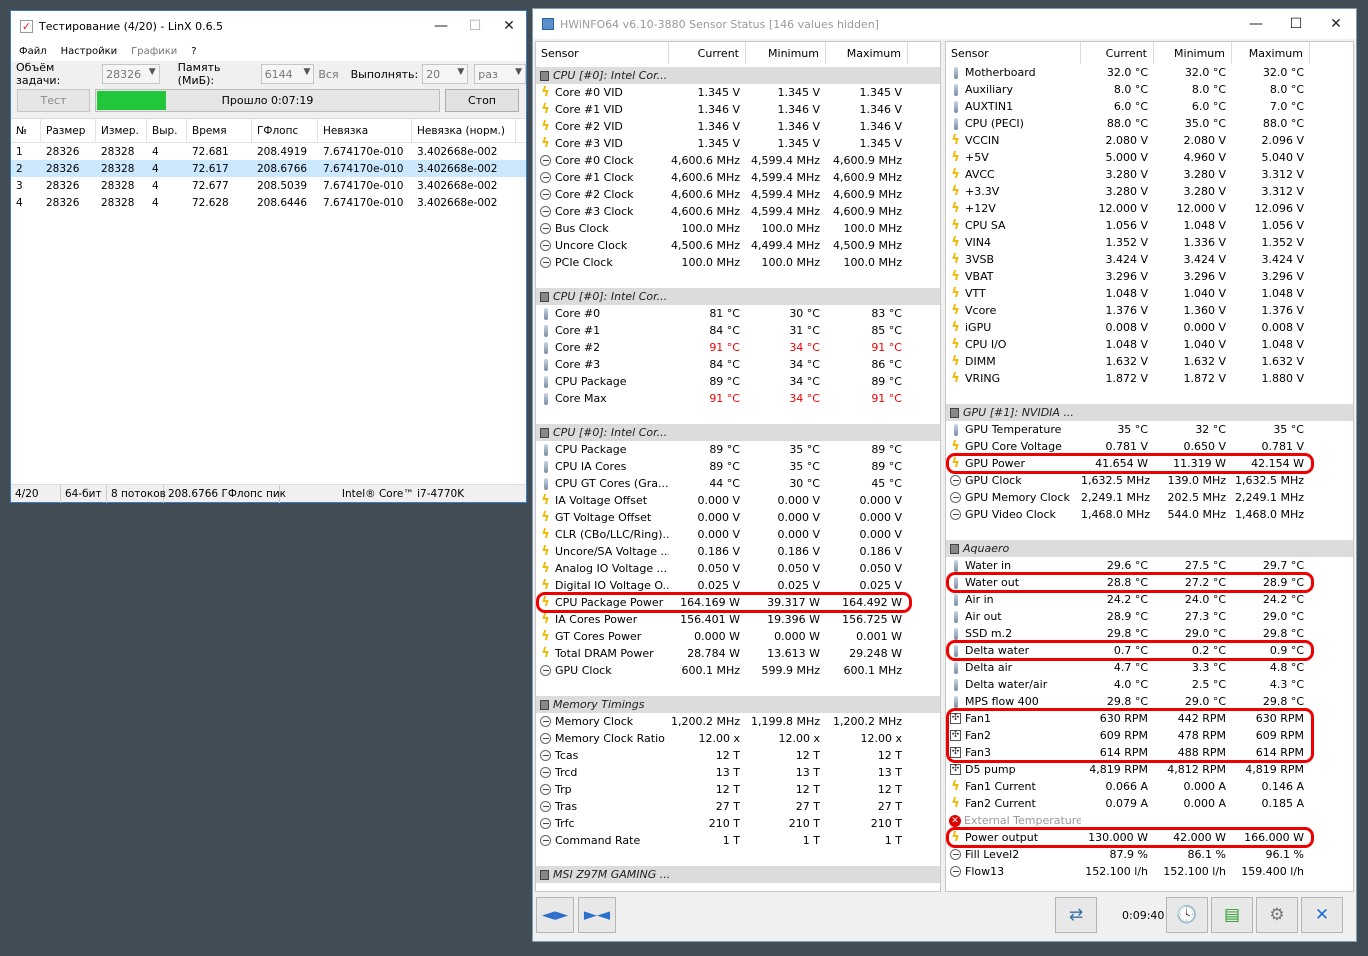  Describe the element at coordinates (738, 92) in the screenshot. I see `sensor-row: ϟ Core #0 VID 1.345 V 1.345 V 1.345 V` at that location.